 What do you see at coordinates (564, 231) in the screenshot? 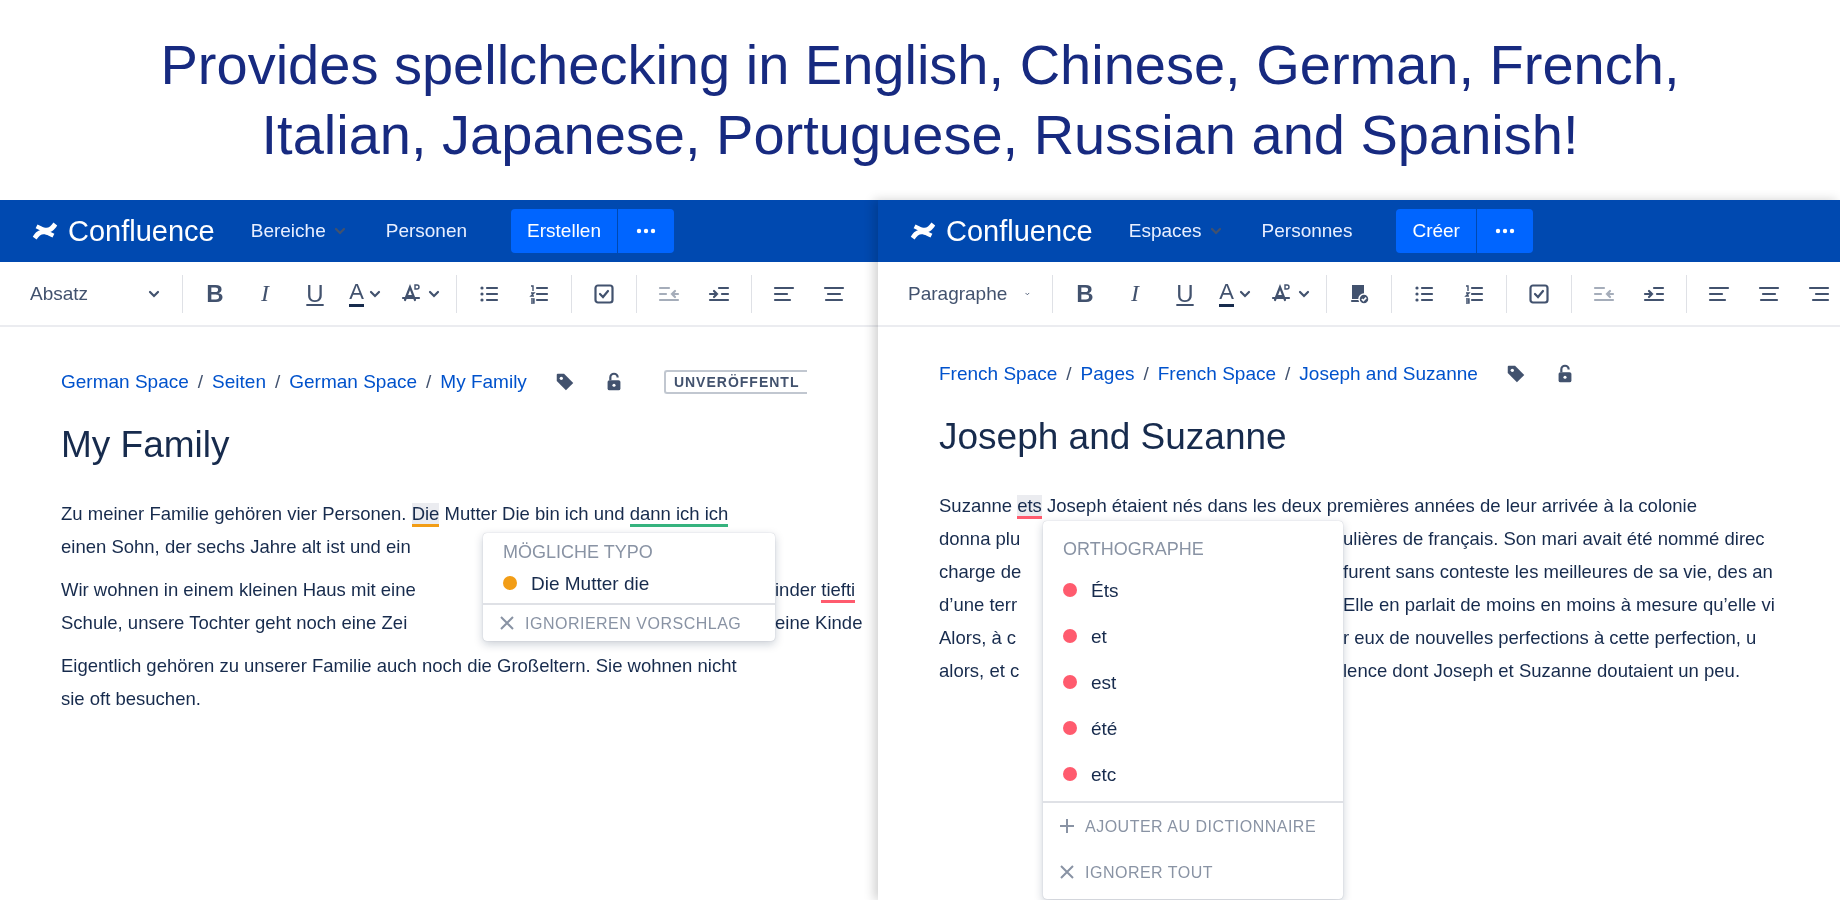
I see `create-button: Erstellen` at bounding box center [564, 231].